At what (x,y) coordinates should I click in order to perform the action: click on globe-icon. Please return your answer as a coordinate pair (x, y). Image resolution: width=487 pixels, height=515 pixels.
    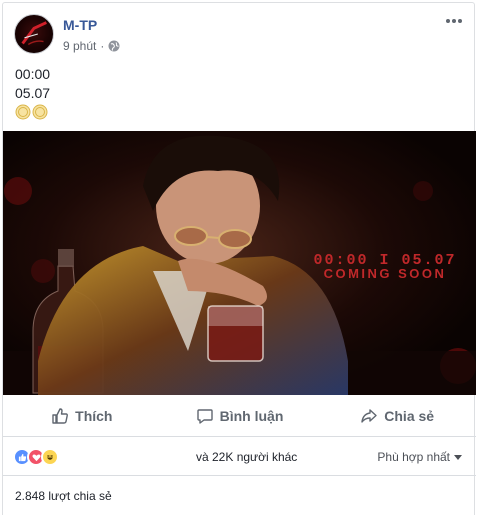
    Looking at the image, I should click on (114, 46).